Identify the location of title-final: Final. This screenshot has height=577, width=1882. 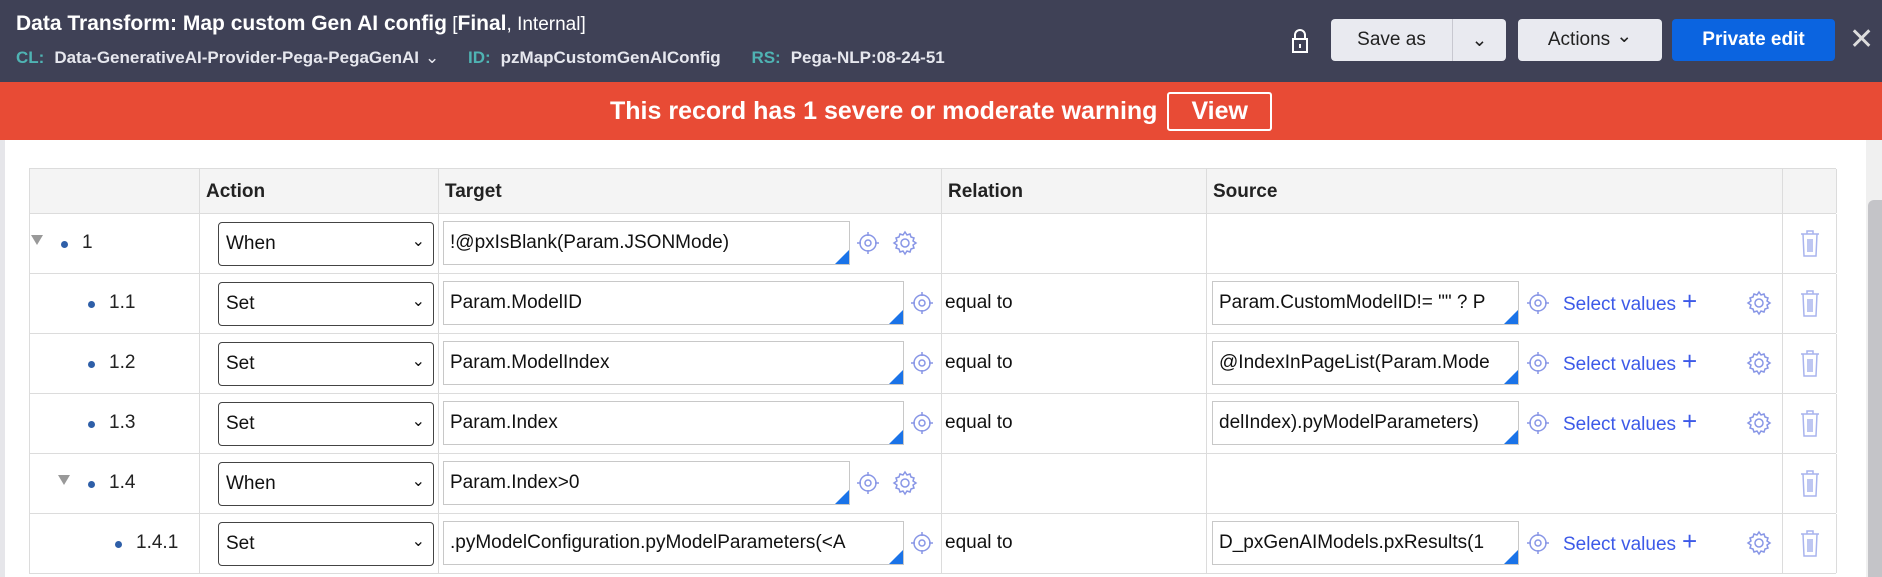
(482, 23).